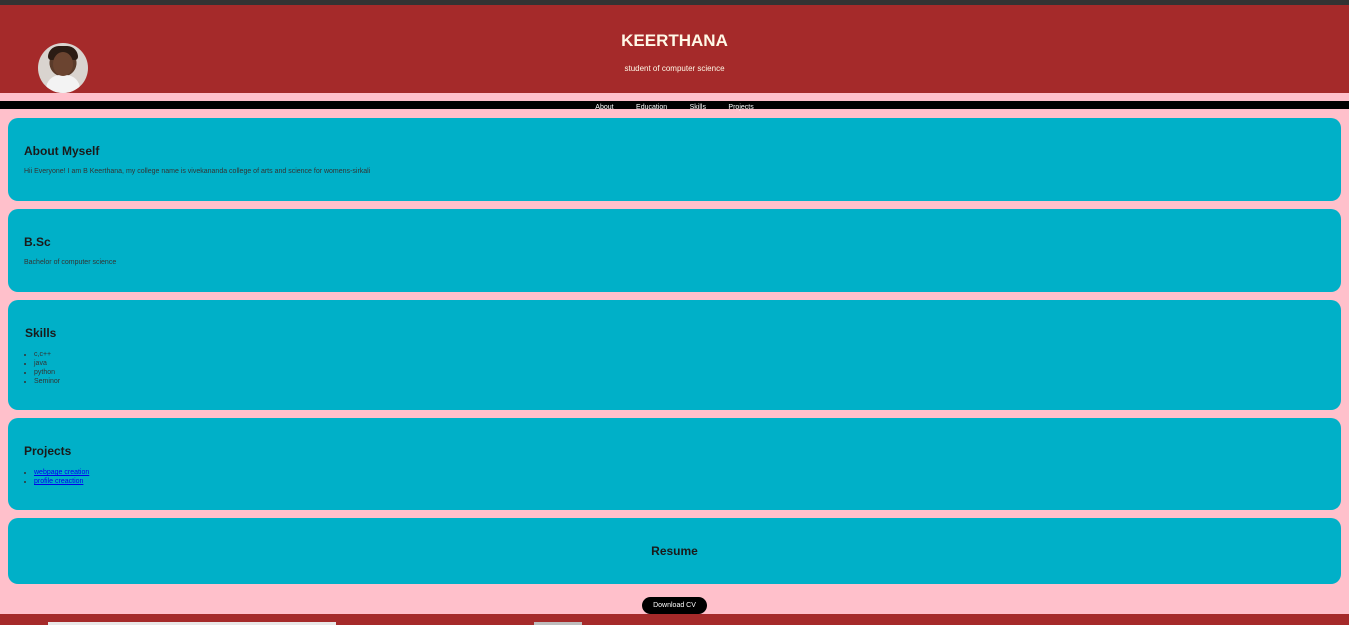  What do you see at coordinates (58, 481) in the screenshot?
I see `project-link-profile: profile creaction` at bounding box center [58, 481].